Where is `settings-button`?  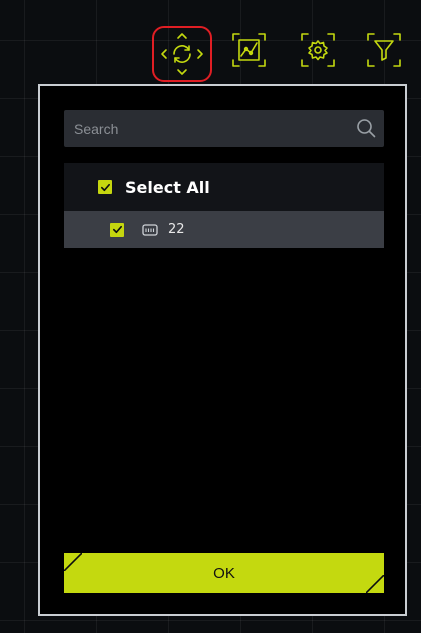 settings-button is located at coordinates (318, 50).